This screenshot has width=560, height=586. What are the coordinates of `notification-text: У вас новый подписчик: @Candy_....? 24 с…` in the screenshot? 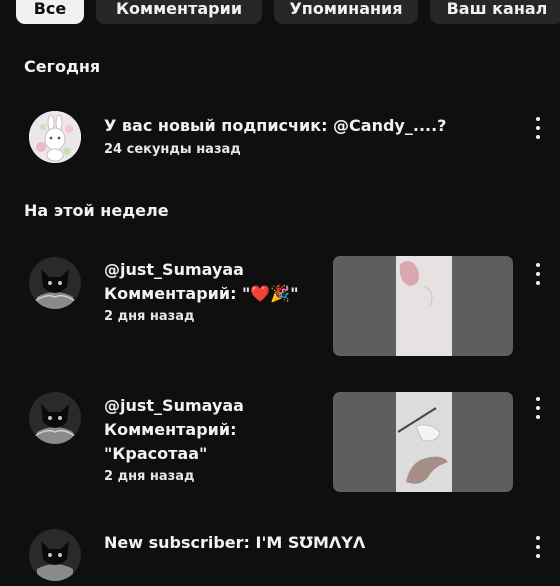 It's located at (275, 137).